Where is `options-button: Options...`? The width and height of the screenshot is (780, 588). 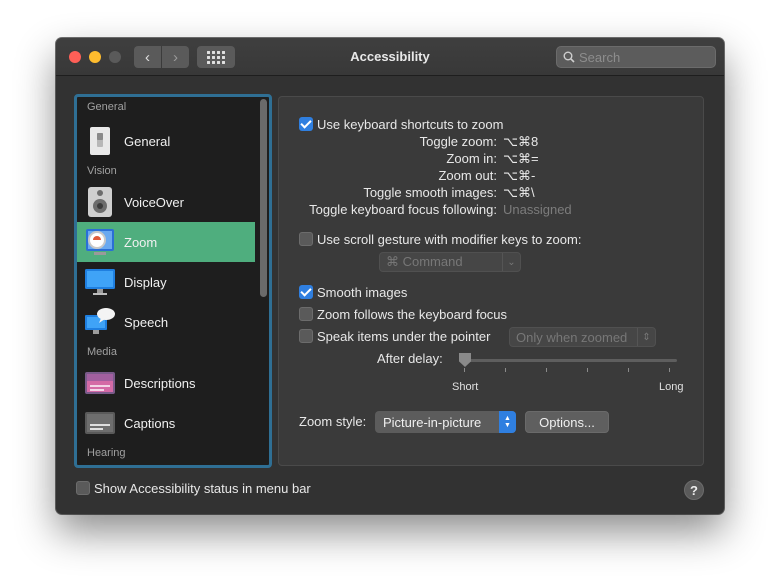 options-button: Options... is located at coordinates (567, 422).